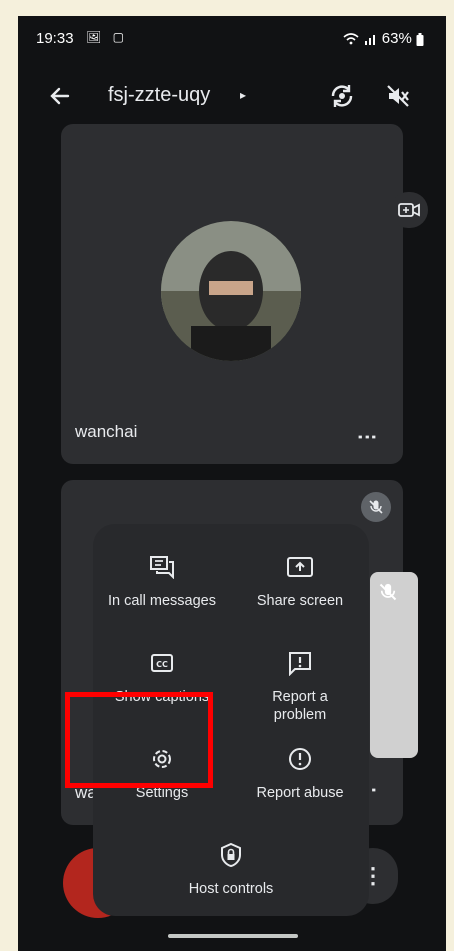 This screenshot has height=951, width=454. I want to click on menu-item-report-problem: Report a problem, so click(300, 686).